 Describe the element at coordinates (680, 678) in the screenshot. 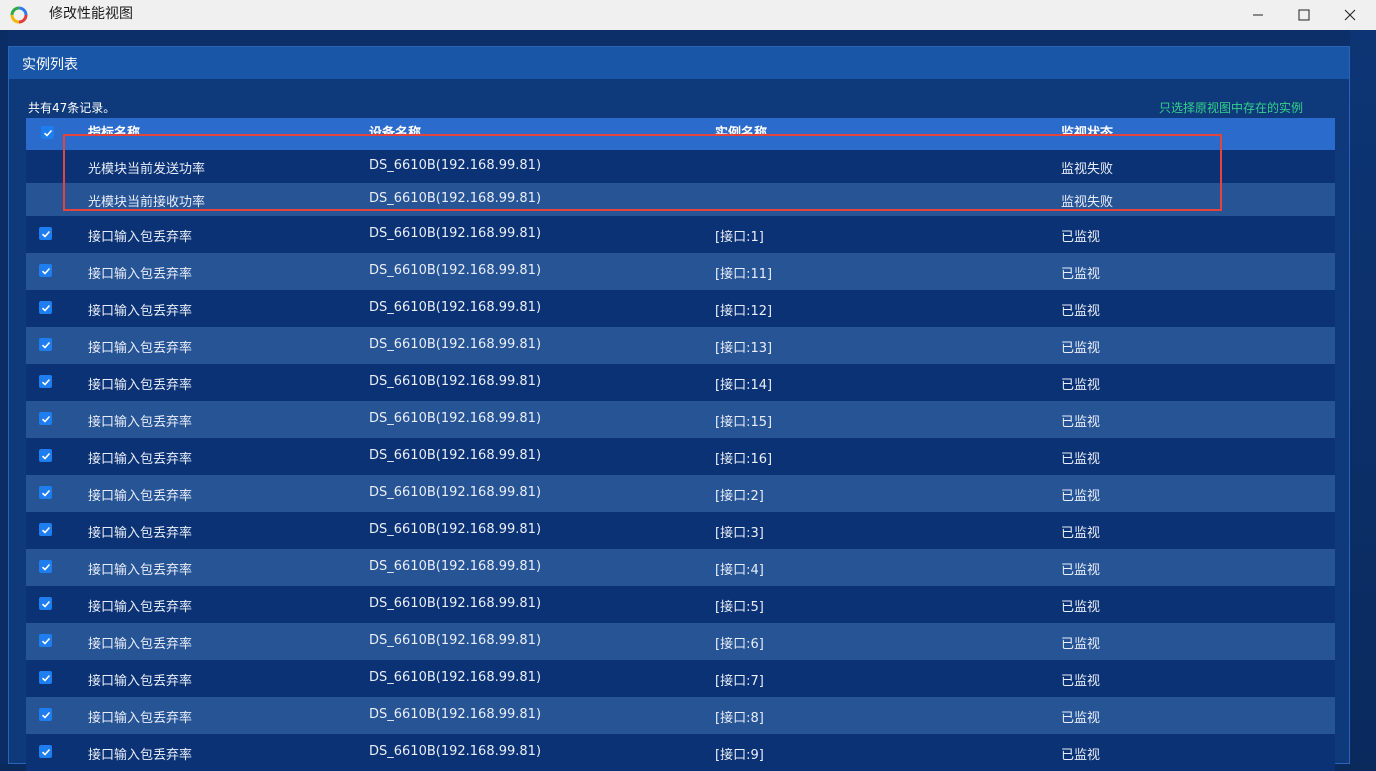

I see `table-row: 接口输入包丢弃率 DS_6610B(192.168.99.81) [接口:7] 已监视` at that location.